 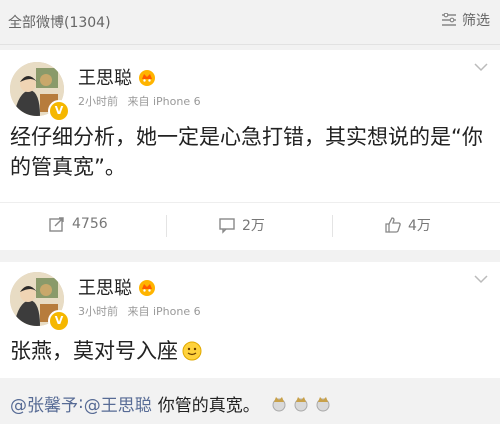 I want to click on post-text-row: 张燕，莫对号入座, so click(x=249, y=351).